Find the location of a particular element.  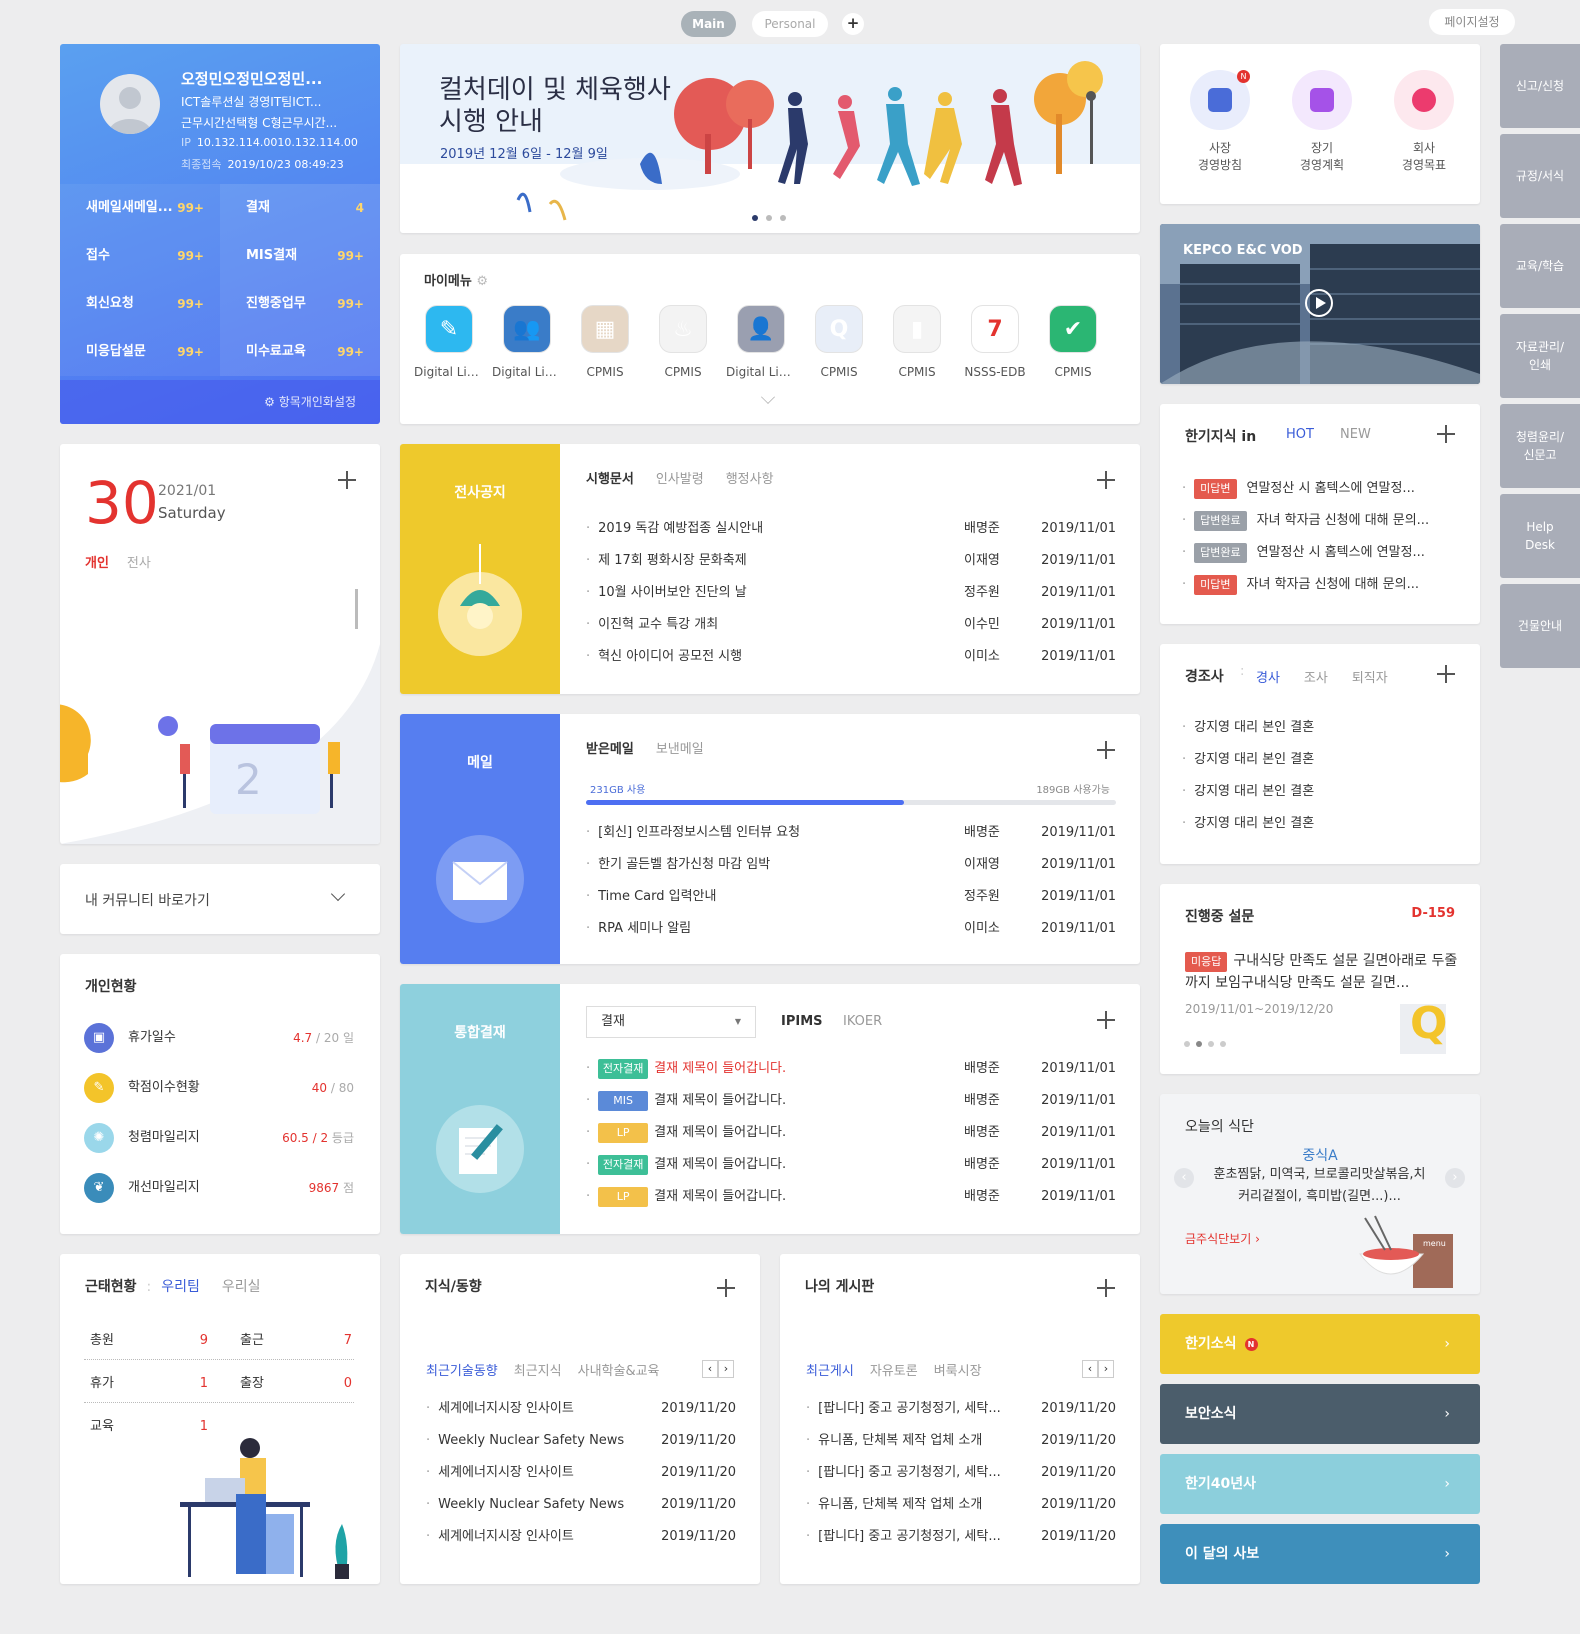

tab-0: 시행문서 is located at coordinates (610, 479).